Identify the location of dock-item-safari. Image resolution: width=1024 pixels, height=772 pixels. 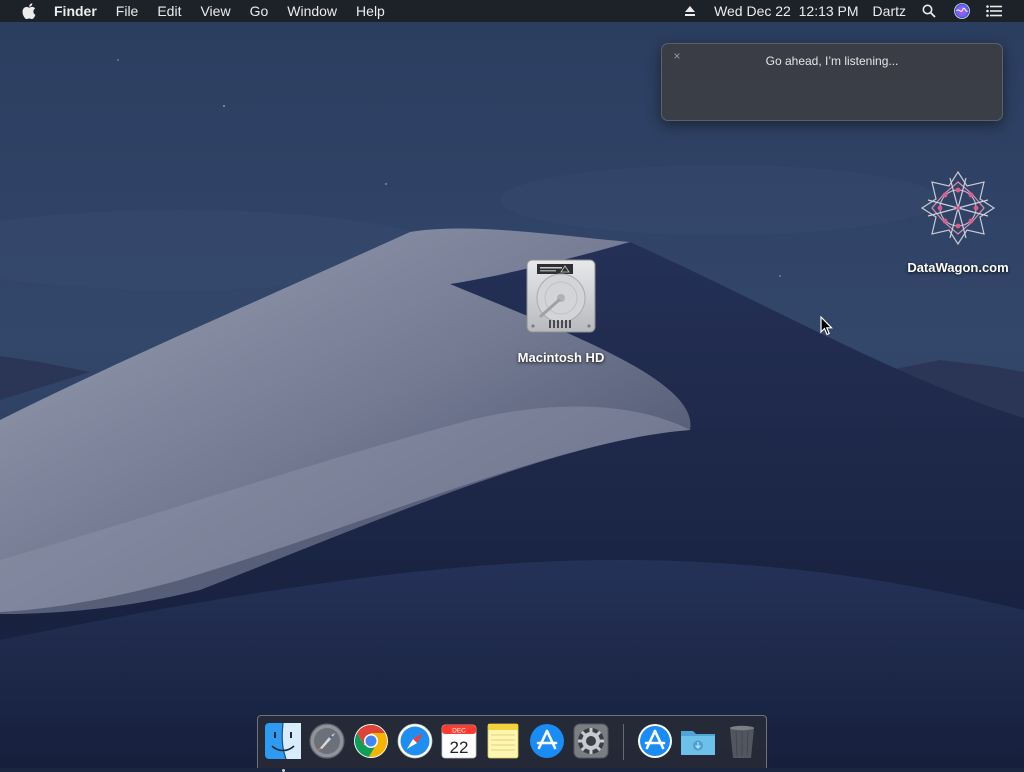
(415, 741).